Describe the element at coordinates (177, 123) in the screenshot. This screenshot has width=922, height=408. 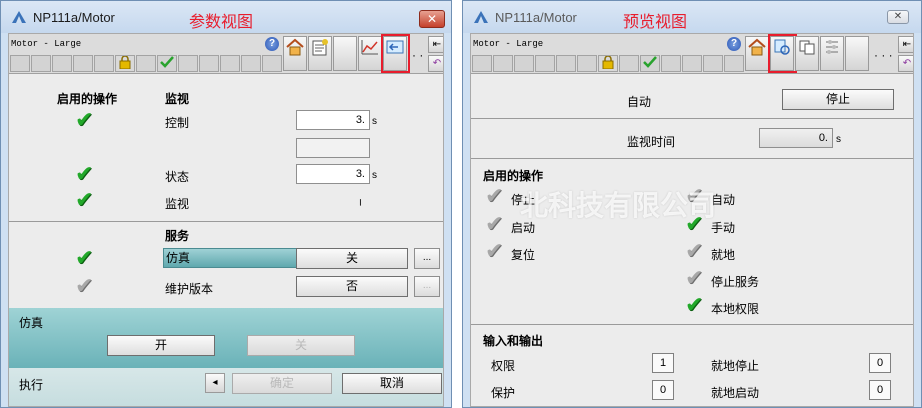
I see `control-label: 控制` at that location.